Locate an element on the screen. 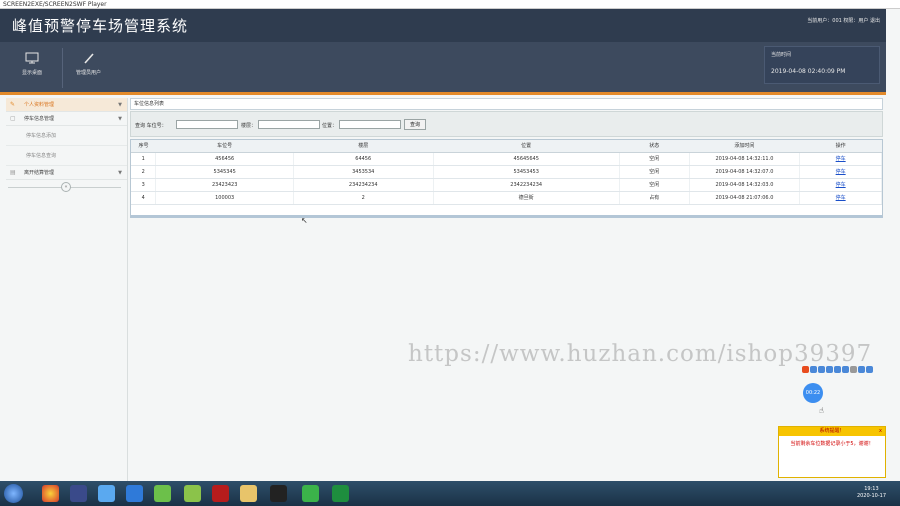 This screenshot has width=900, height=506. taskbar-clock: 19:13 2020-10-17 is located at coordinates (871, 493).